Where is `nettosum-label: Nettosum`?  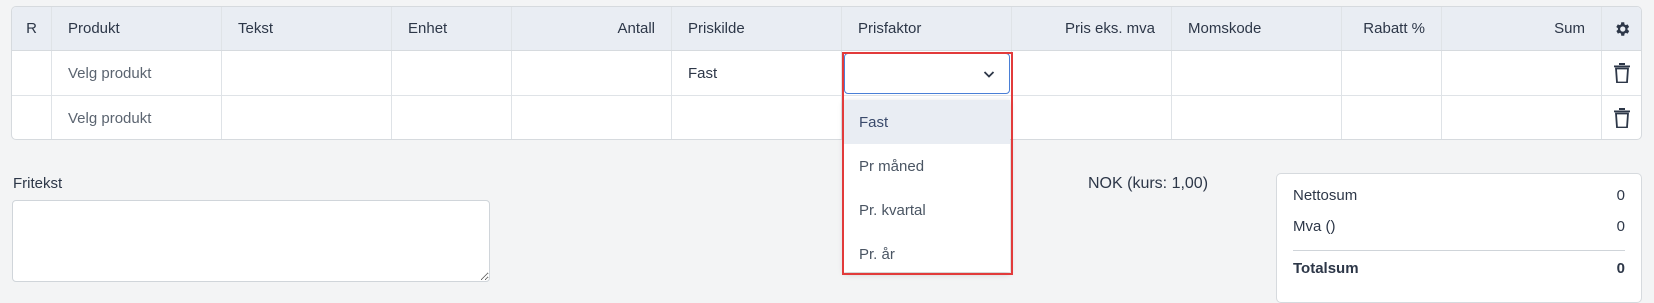 nettosum-label: Nettosum is located at coordinates (1325, 195).